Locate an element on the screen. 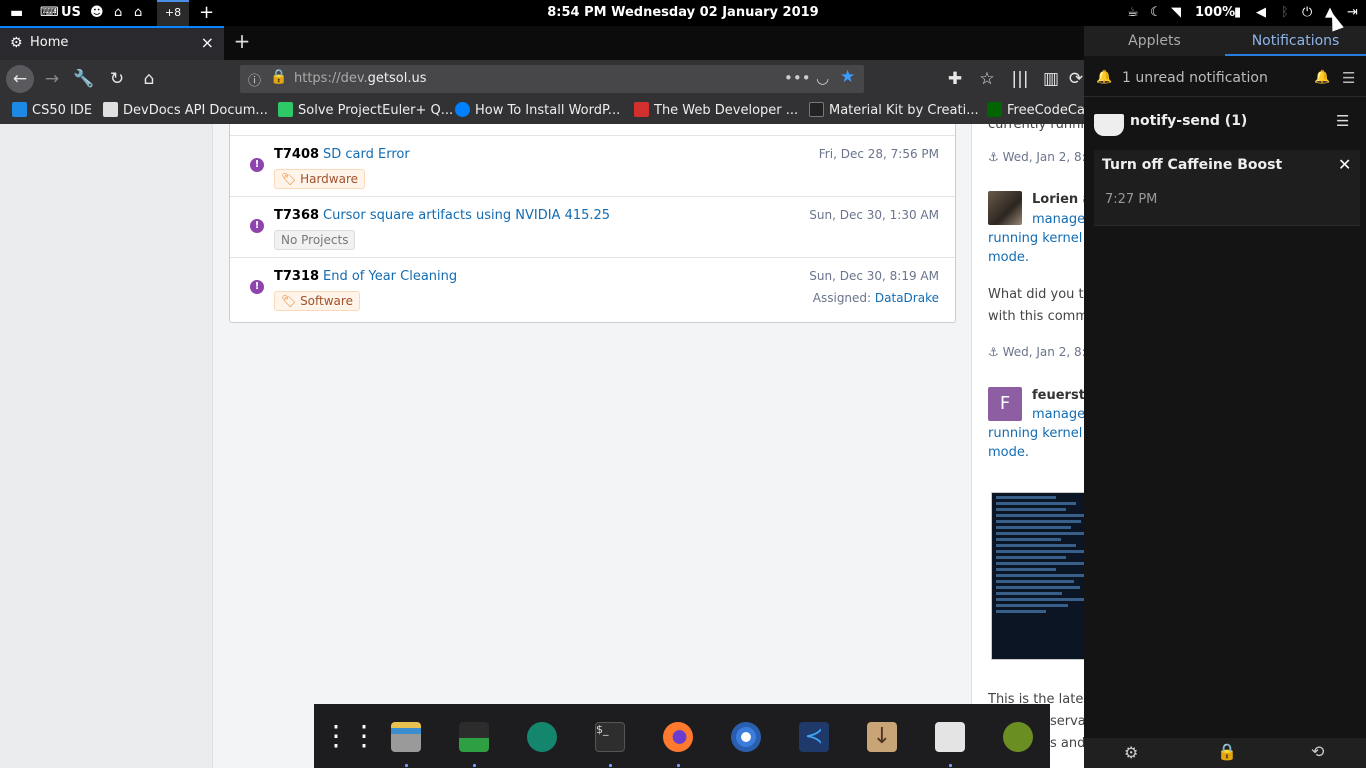 The width and height of the screenshot is (1366, 768). tab-notifications: Notifications is located at coordinates (1295, 41).